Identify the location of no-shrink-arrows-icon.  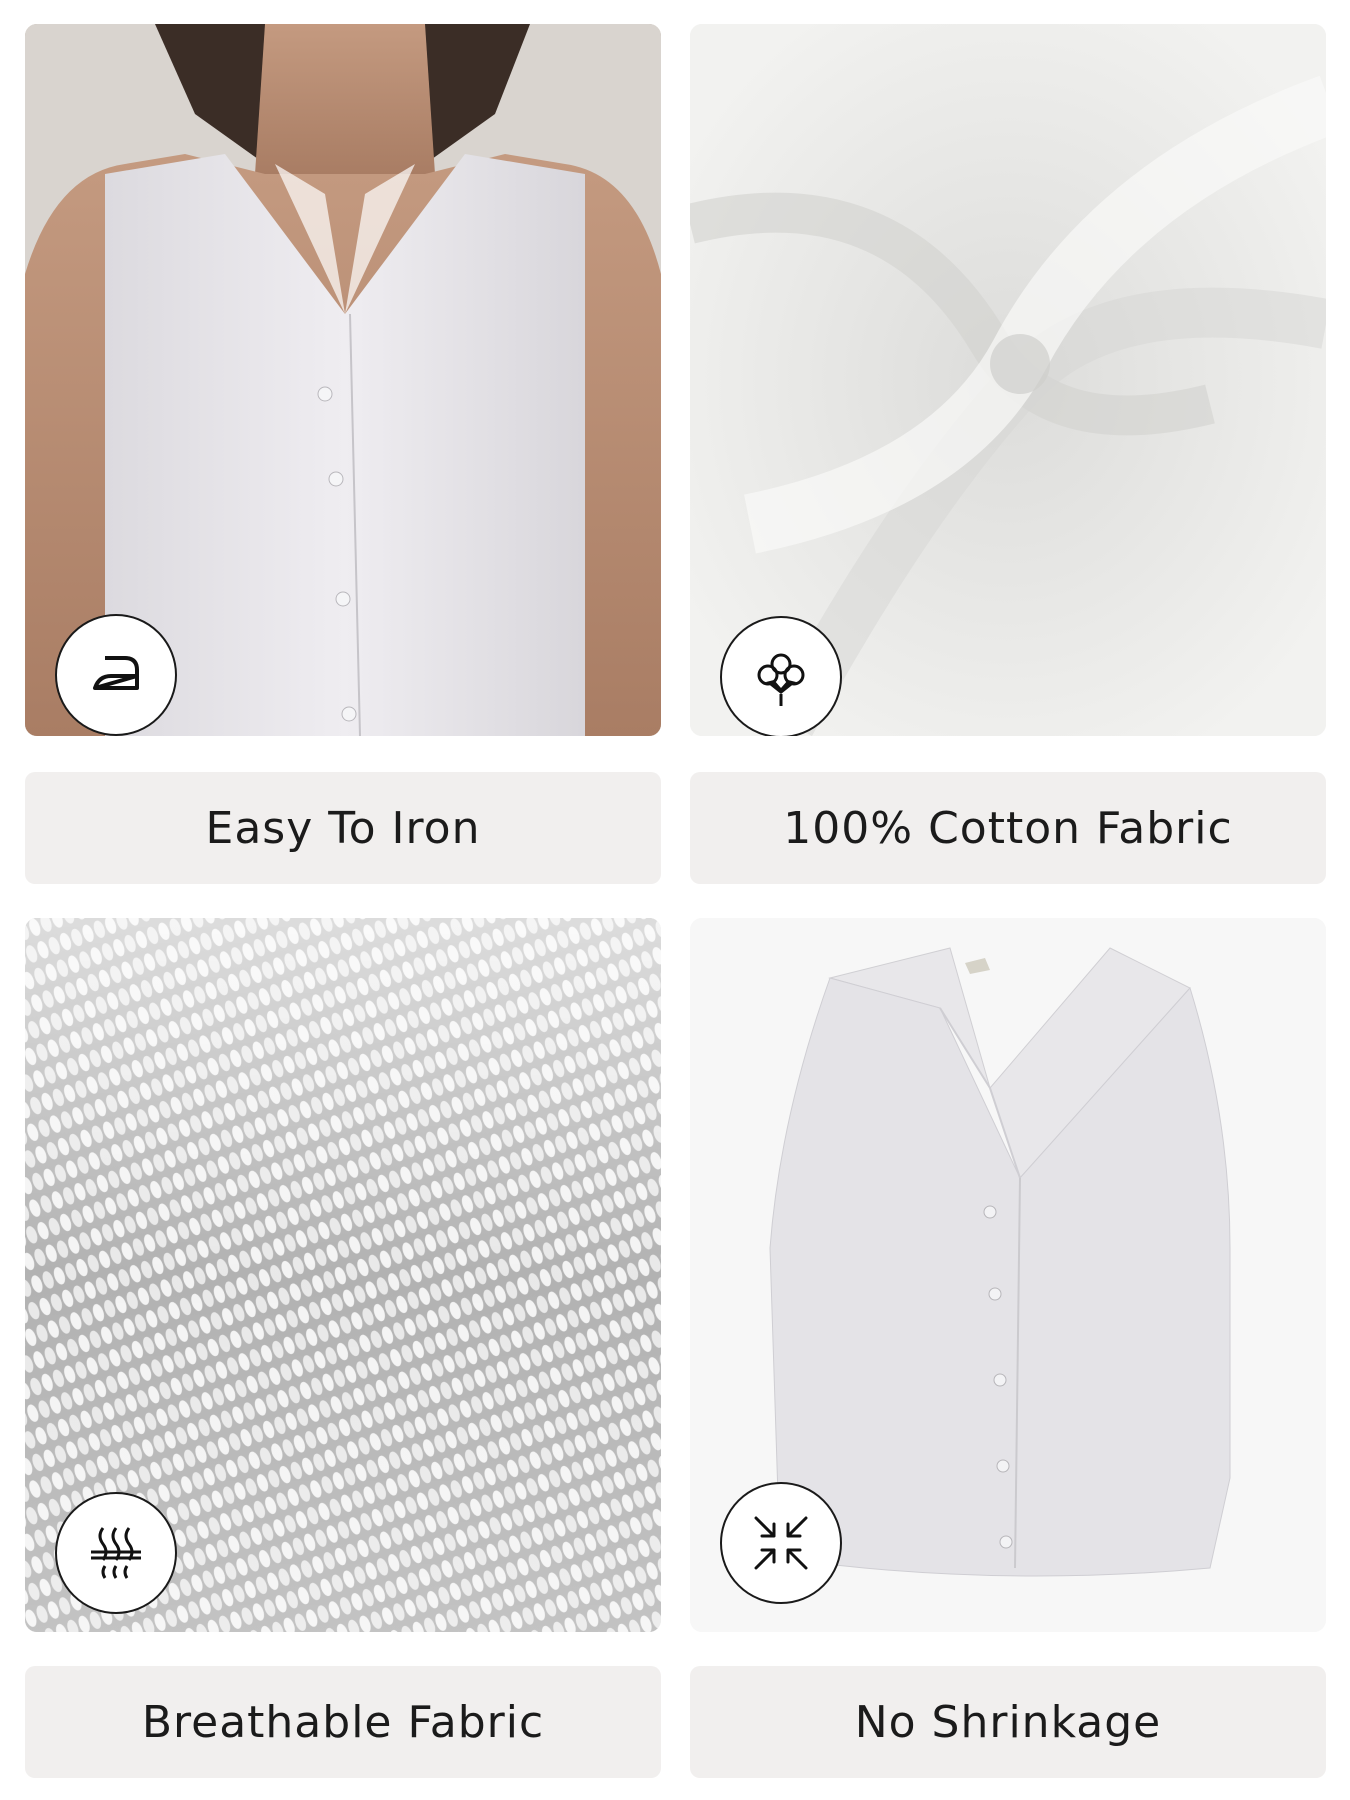
(781, 1543).